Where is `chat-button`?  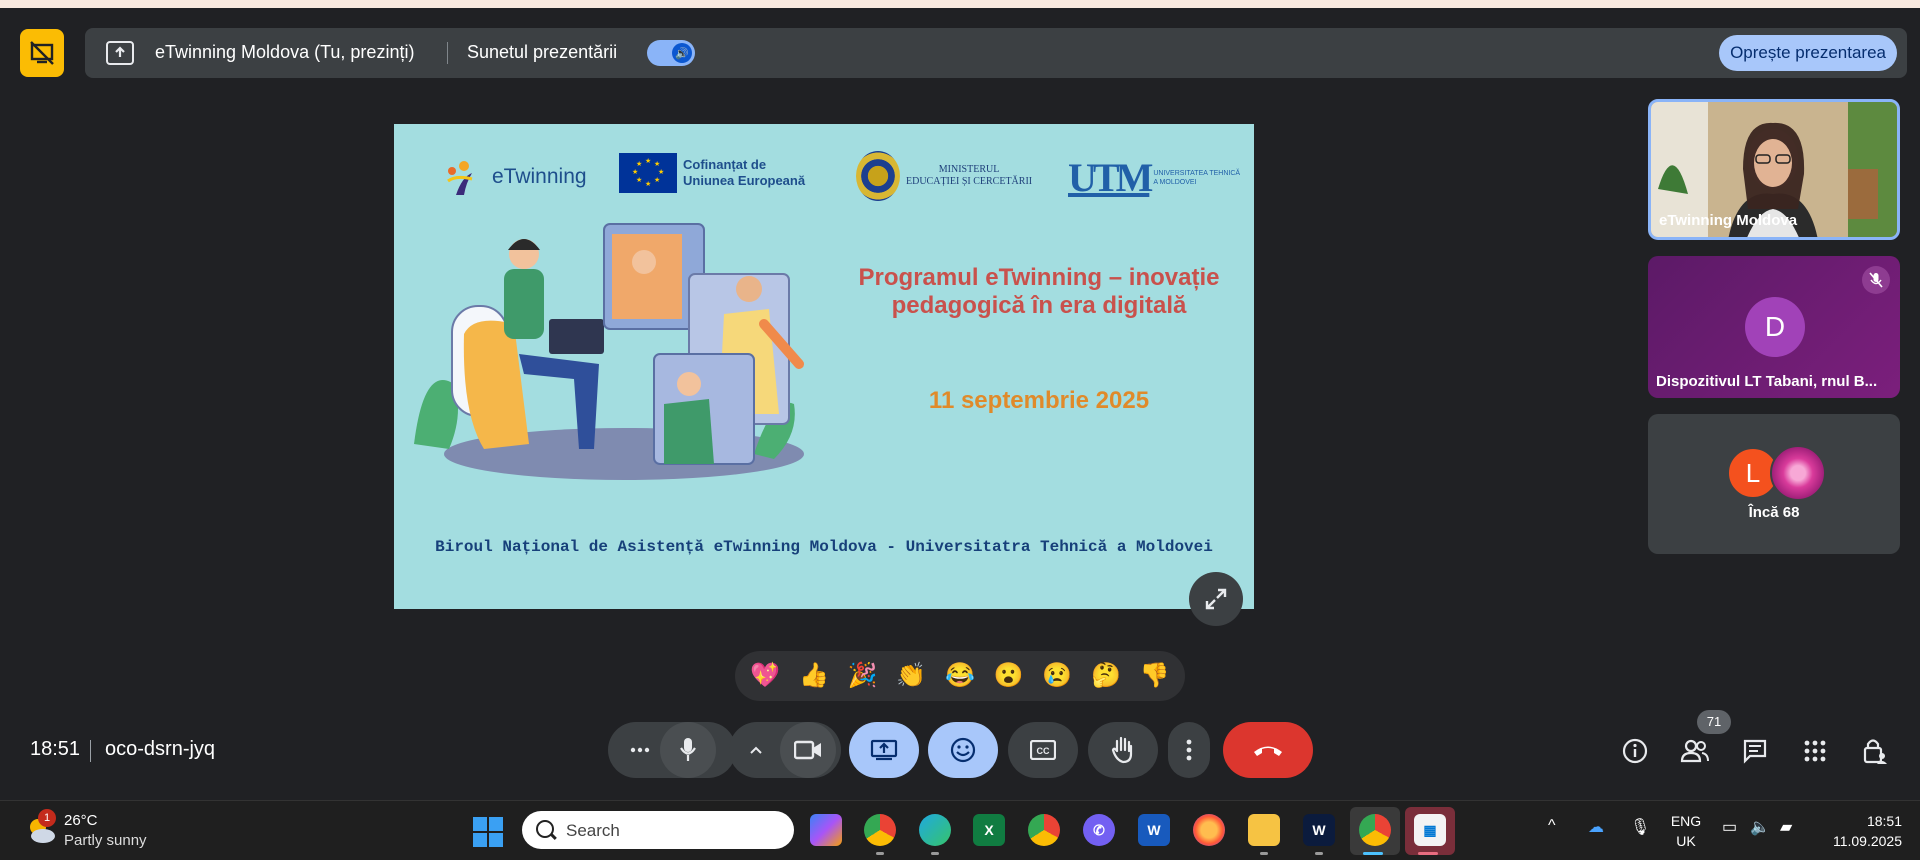 chat-button is located at coordinates (1755, 751).